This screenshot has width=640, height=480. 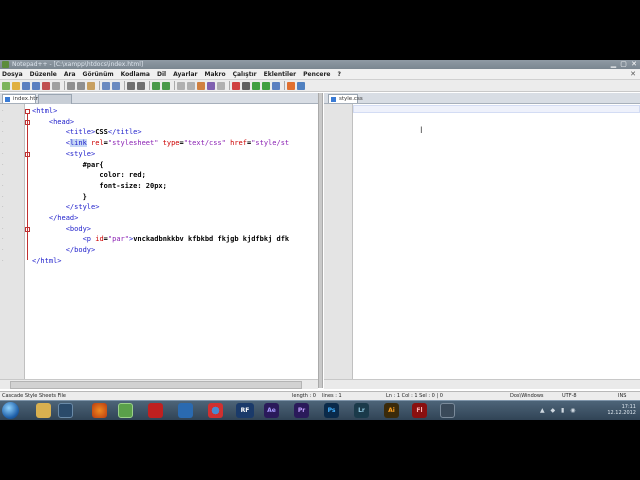 I want to click on menu-search: Ara, so click(x=70, y=74).